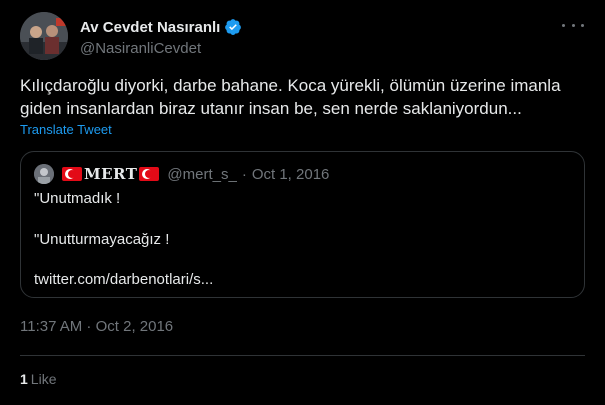  I want to click on divider, so click(302, 355).